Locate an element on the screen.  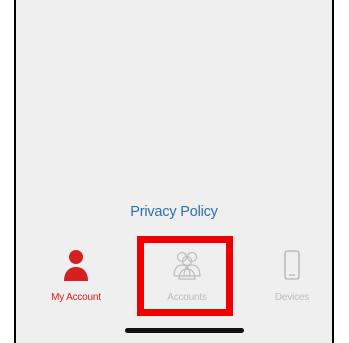
tab-accounts-label: Accounts is located at coordinates (187, 297).